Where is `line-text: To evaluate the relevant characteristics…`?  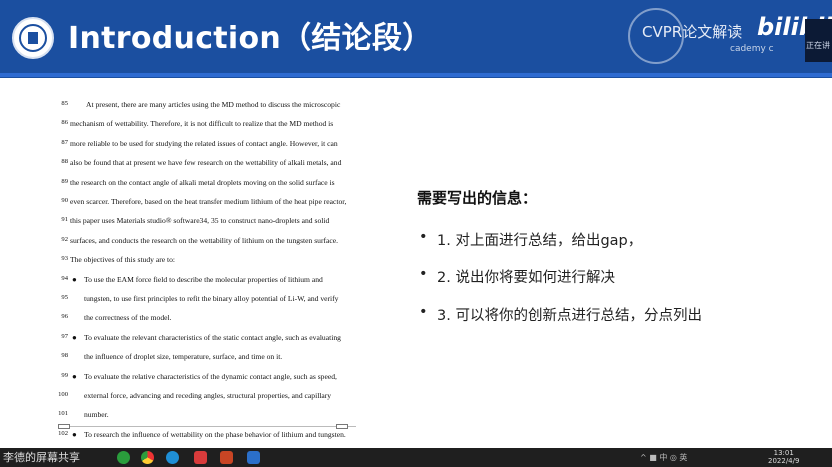
line-text: To evaluate the relevant characteristics… is located at coordinates (212, 337).